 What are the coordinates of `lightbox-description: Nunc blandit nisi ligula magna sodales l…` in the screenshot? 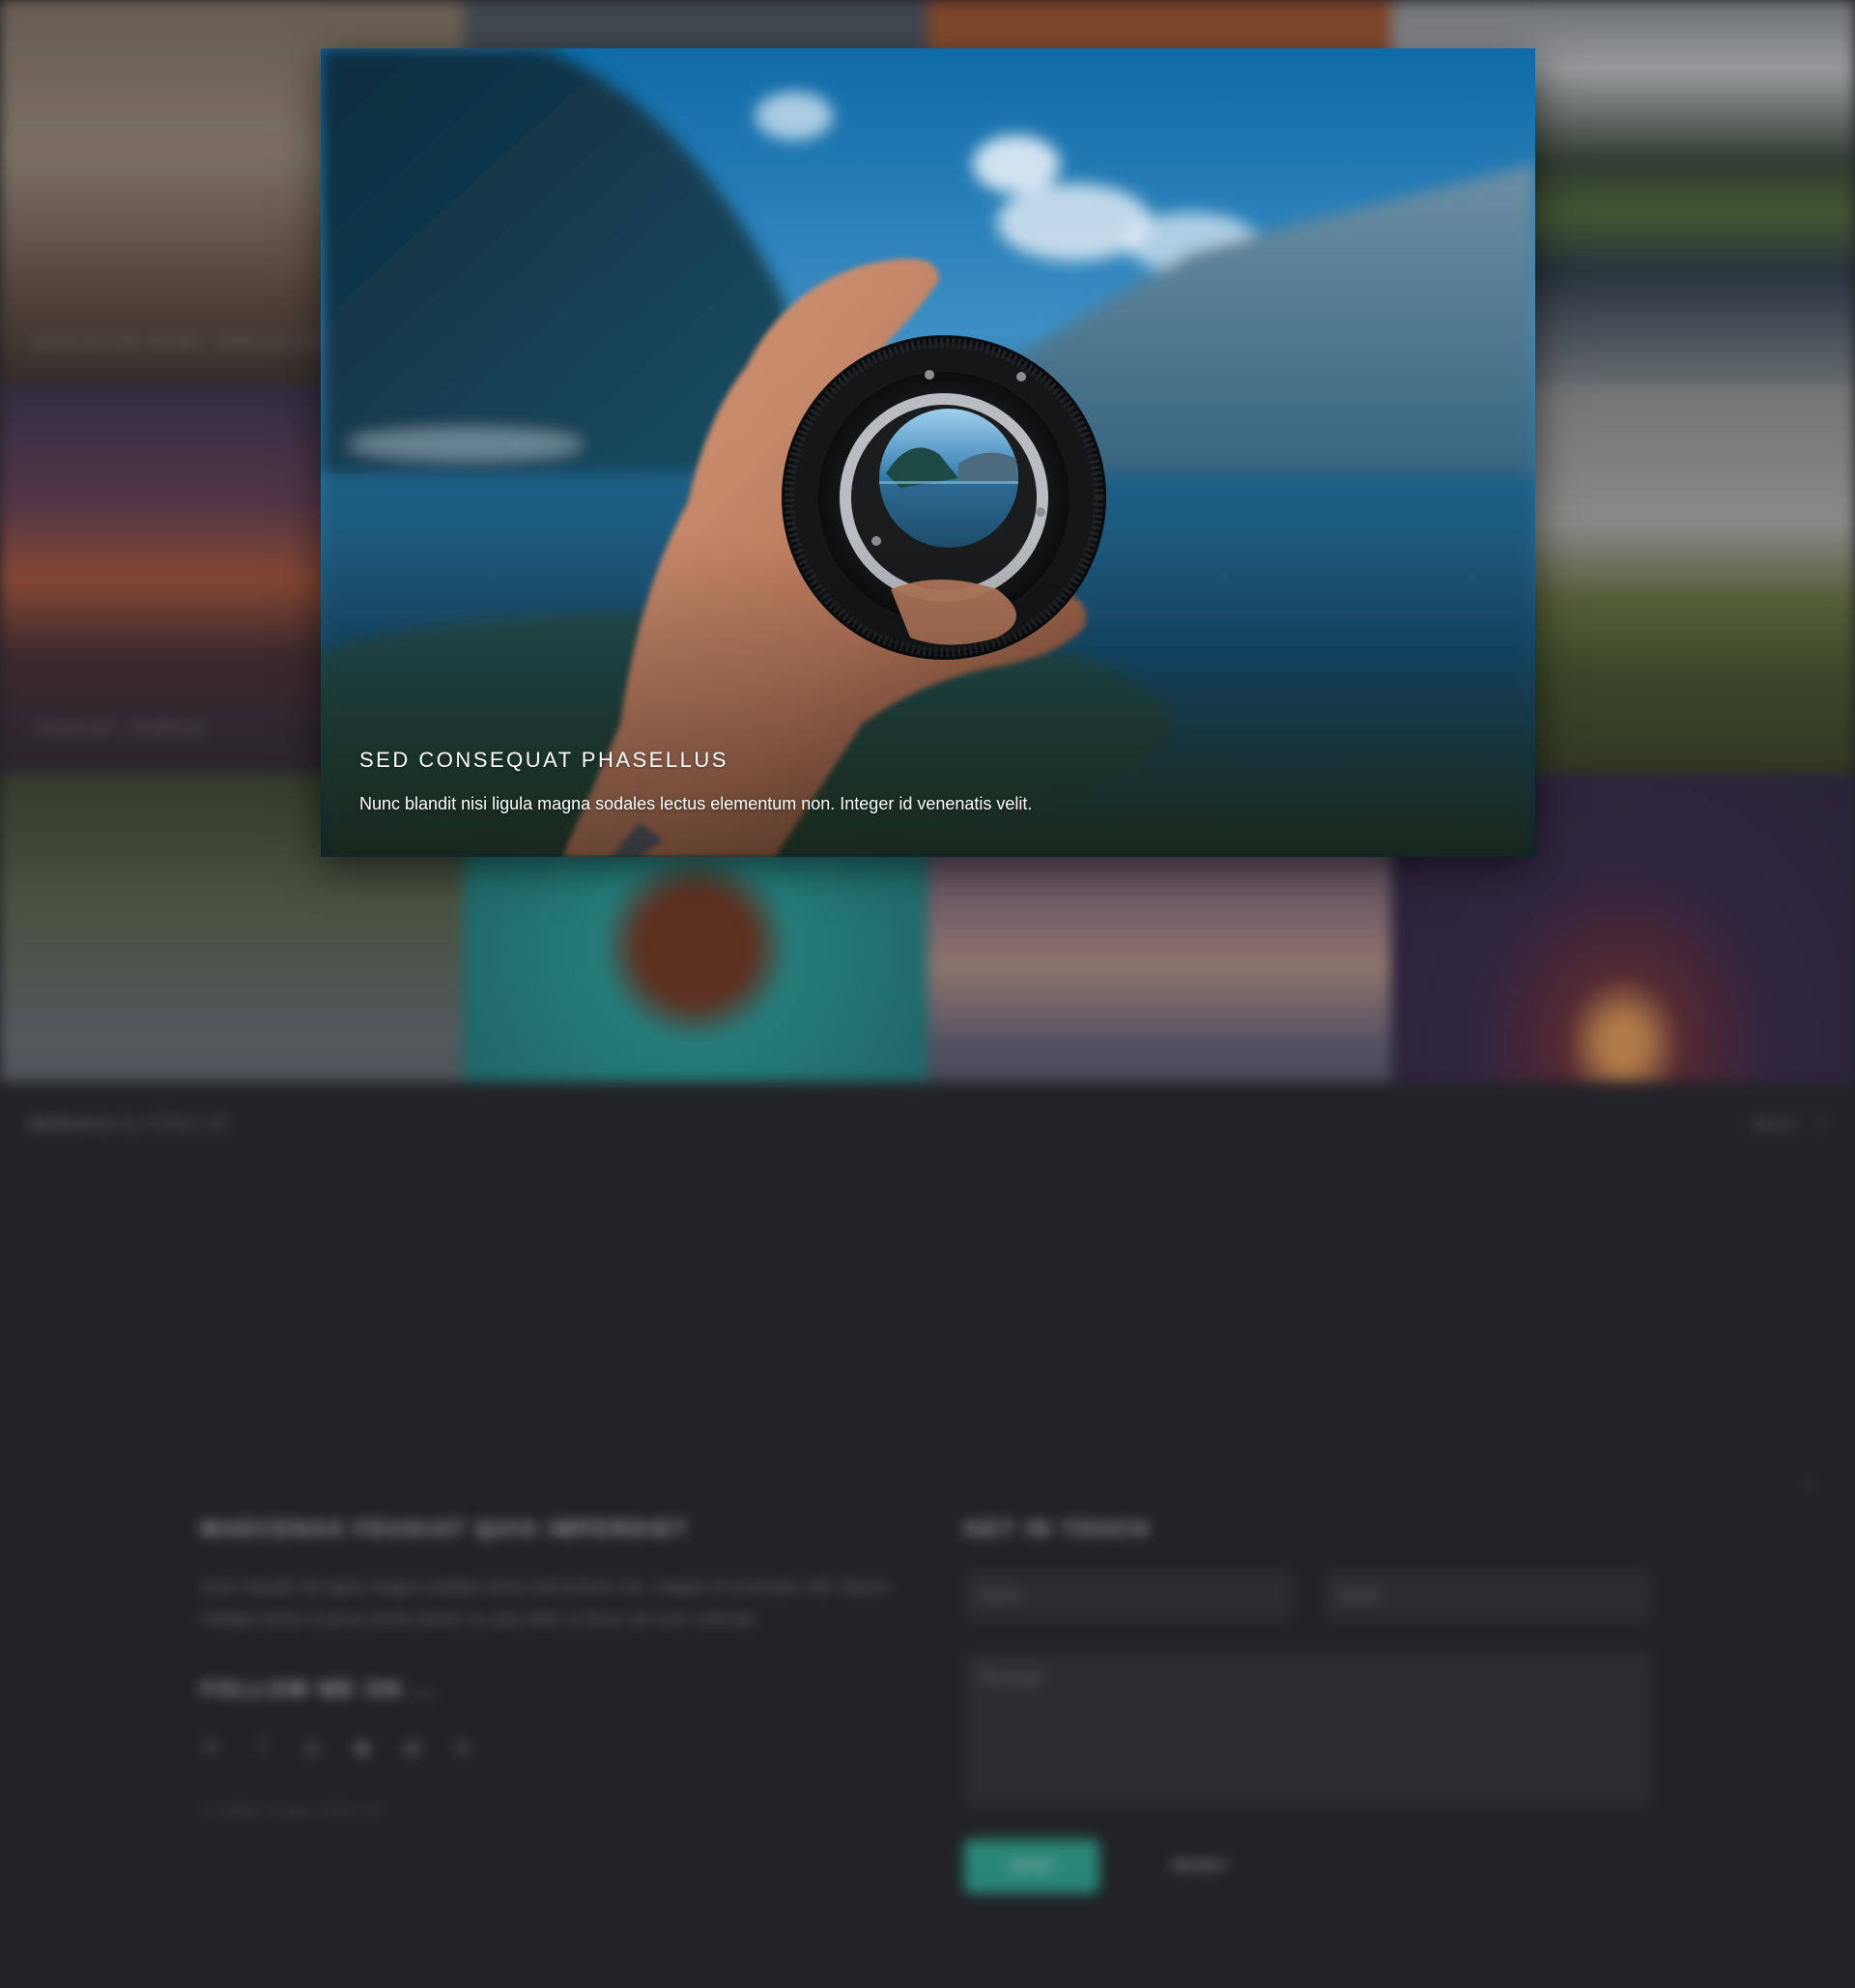 It's located at (696, 803).